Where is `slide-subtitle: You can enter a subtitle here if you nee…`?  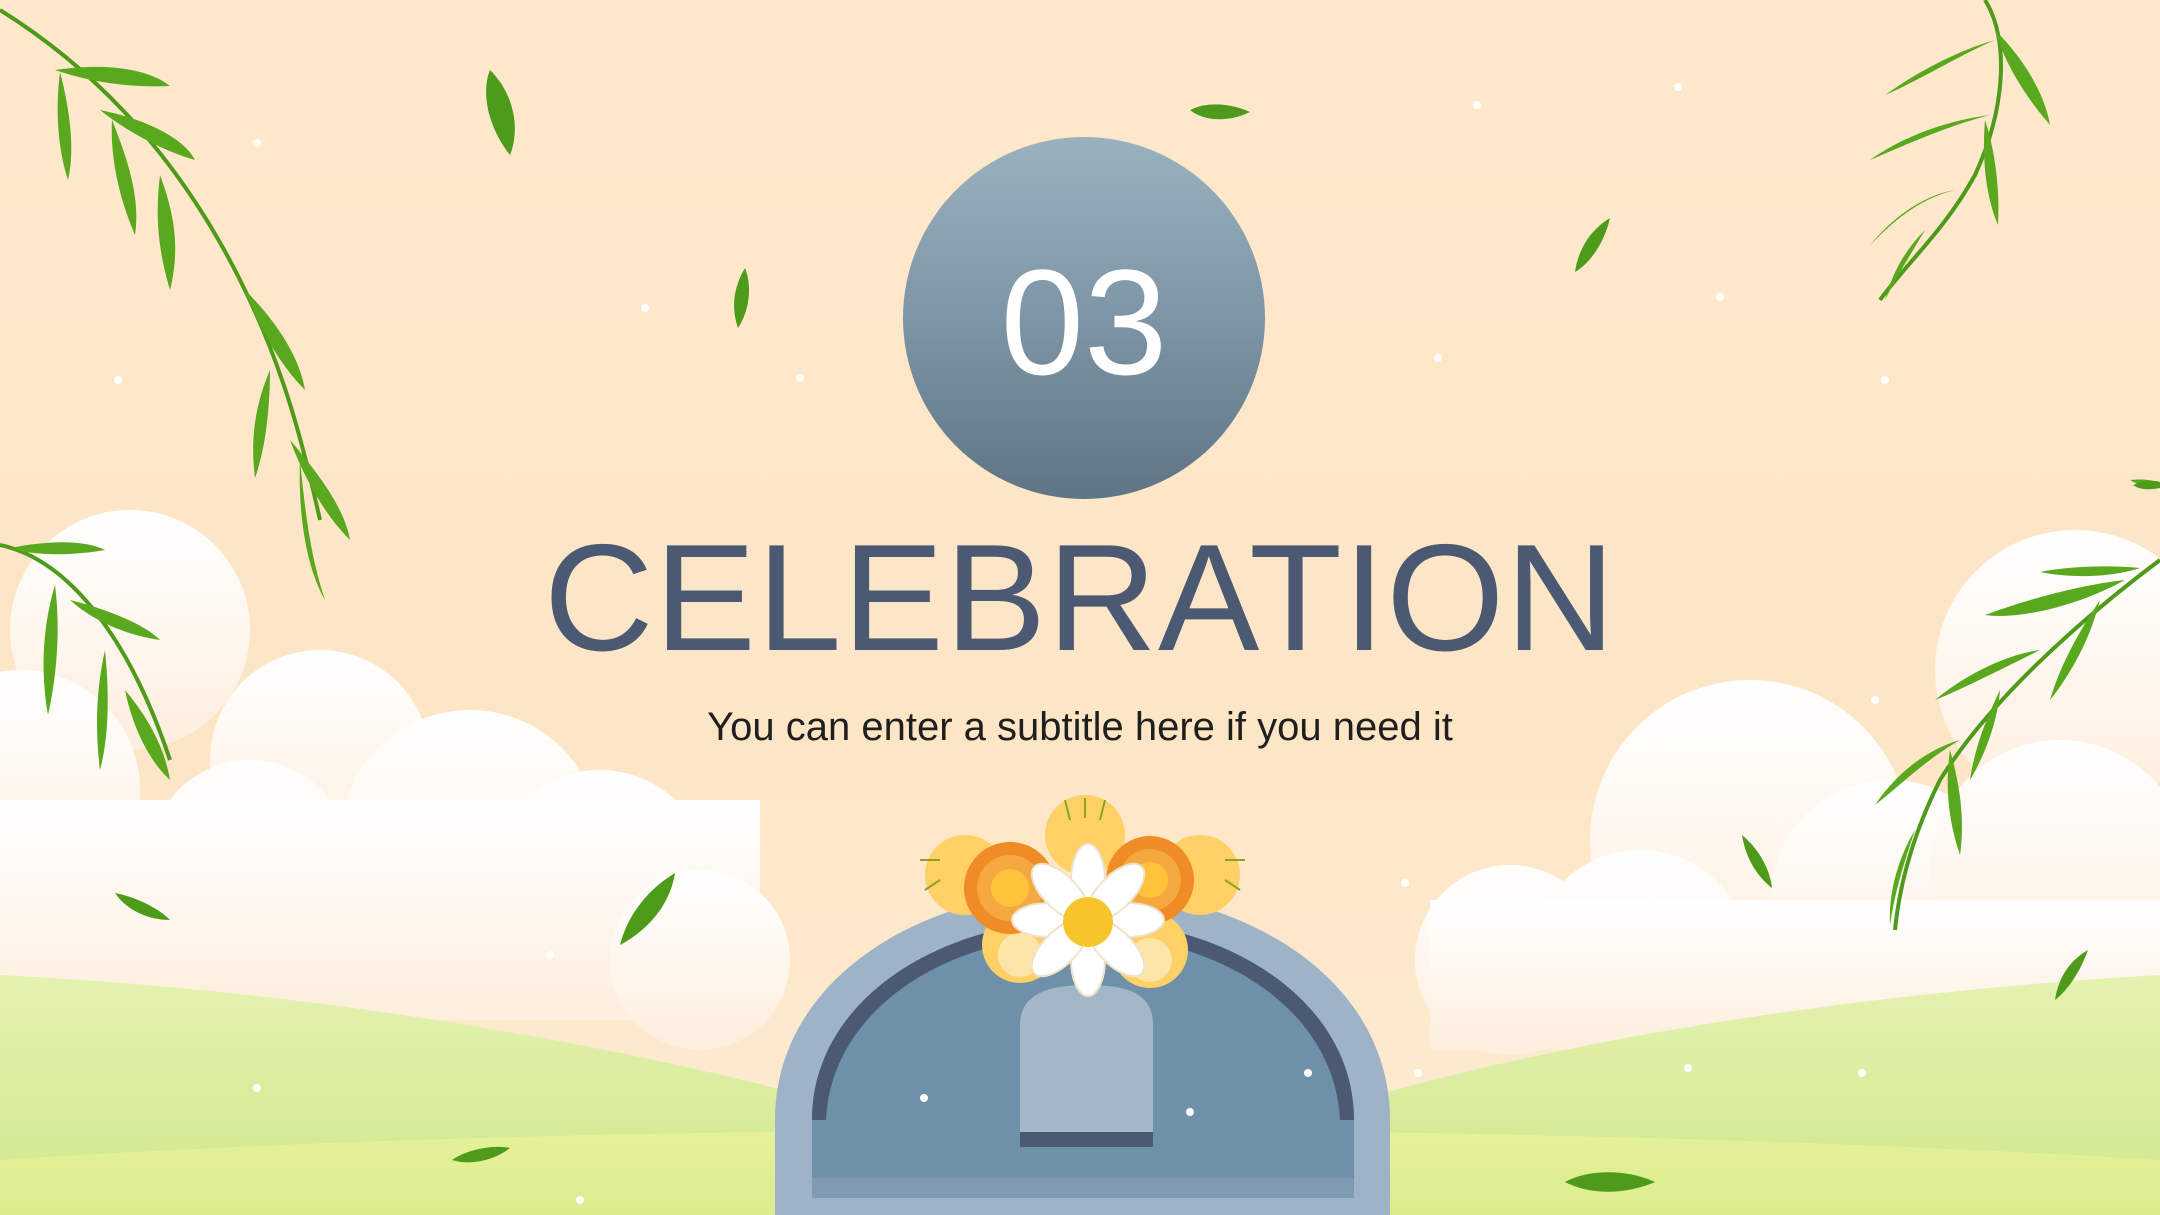 slide-subtitle: You can enter a subtitle here if you nee… is located at coordinates (1080, 727).